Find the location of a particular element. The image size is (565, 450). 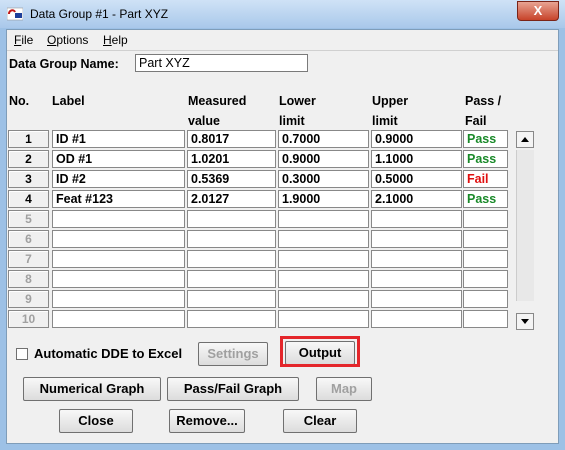

window-title: Data Group #1 - Part XYZ is located at coordinates (99, 14).